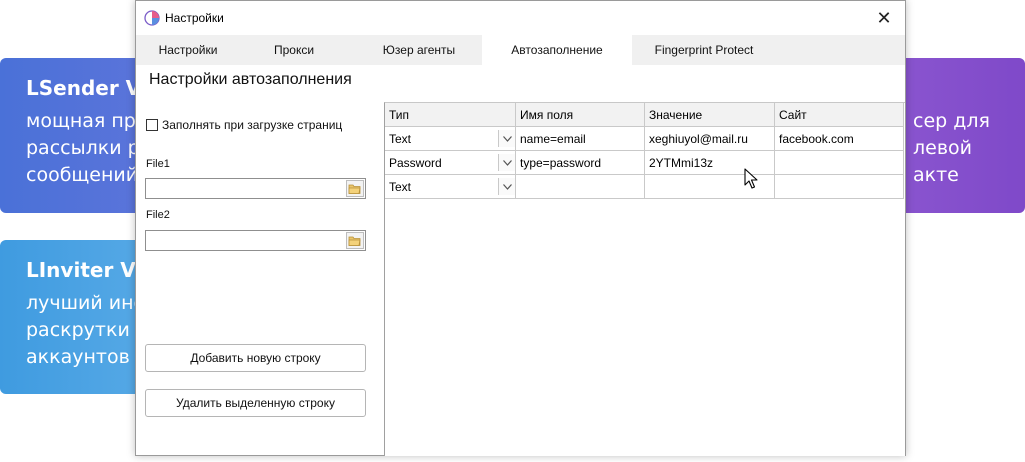  I want to click on site-cell: facebook.com, so click(839, 139).